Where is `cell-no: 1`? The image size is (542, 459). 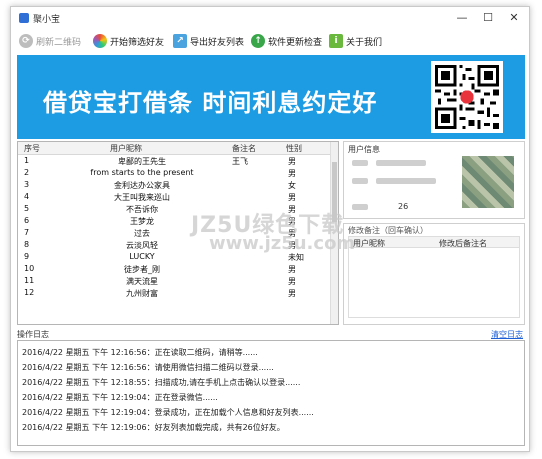 cell-no: 1 is located at coordinates (27, 160).